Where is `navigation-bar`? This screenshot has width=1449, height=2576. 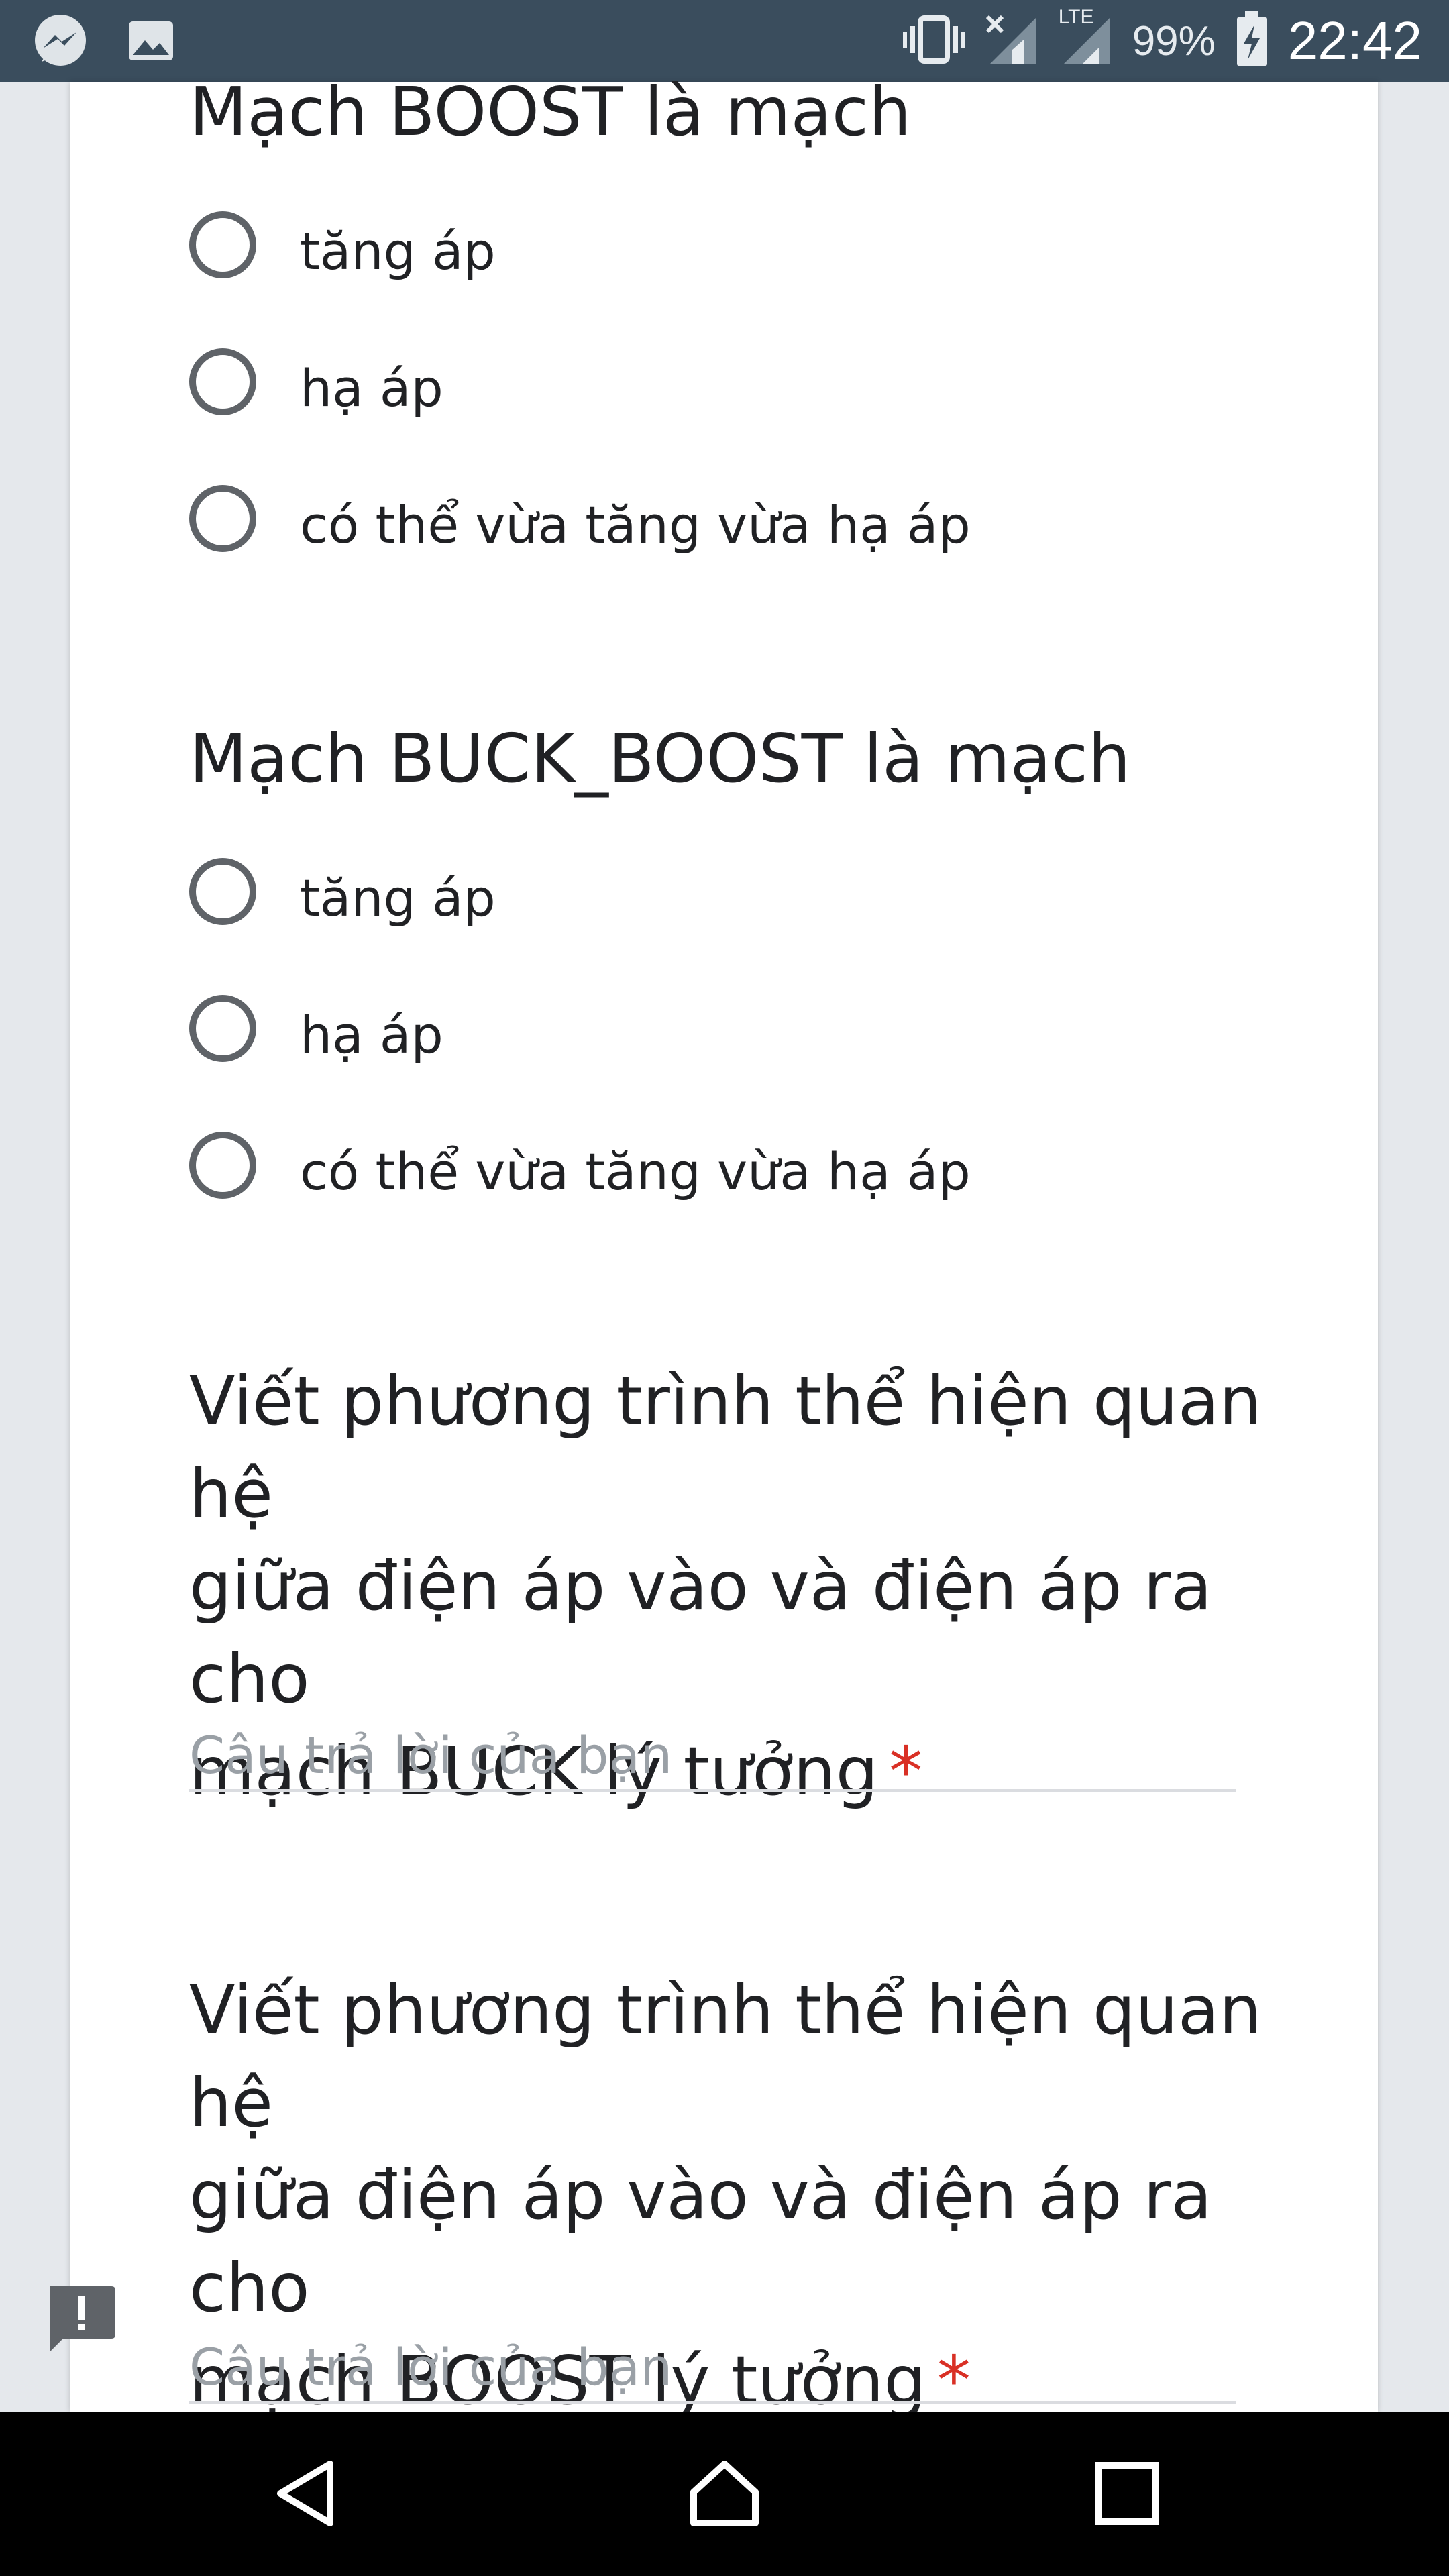
navigation-bar is located at coordinates (724, 2494).